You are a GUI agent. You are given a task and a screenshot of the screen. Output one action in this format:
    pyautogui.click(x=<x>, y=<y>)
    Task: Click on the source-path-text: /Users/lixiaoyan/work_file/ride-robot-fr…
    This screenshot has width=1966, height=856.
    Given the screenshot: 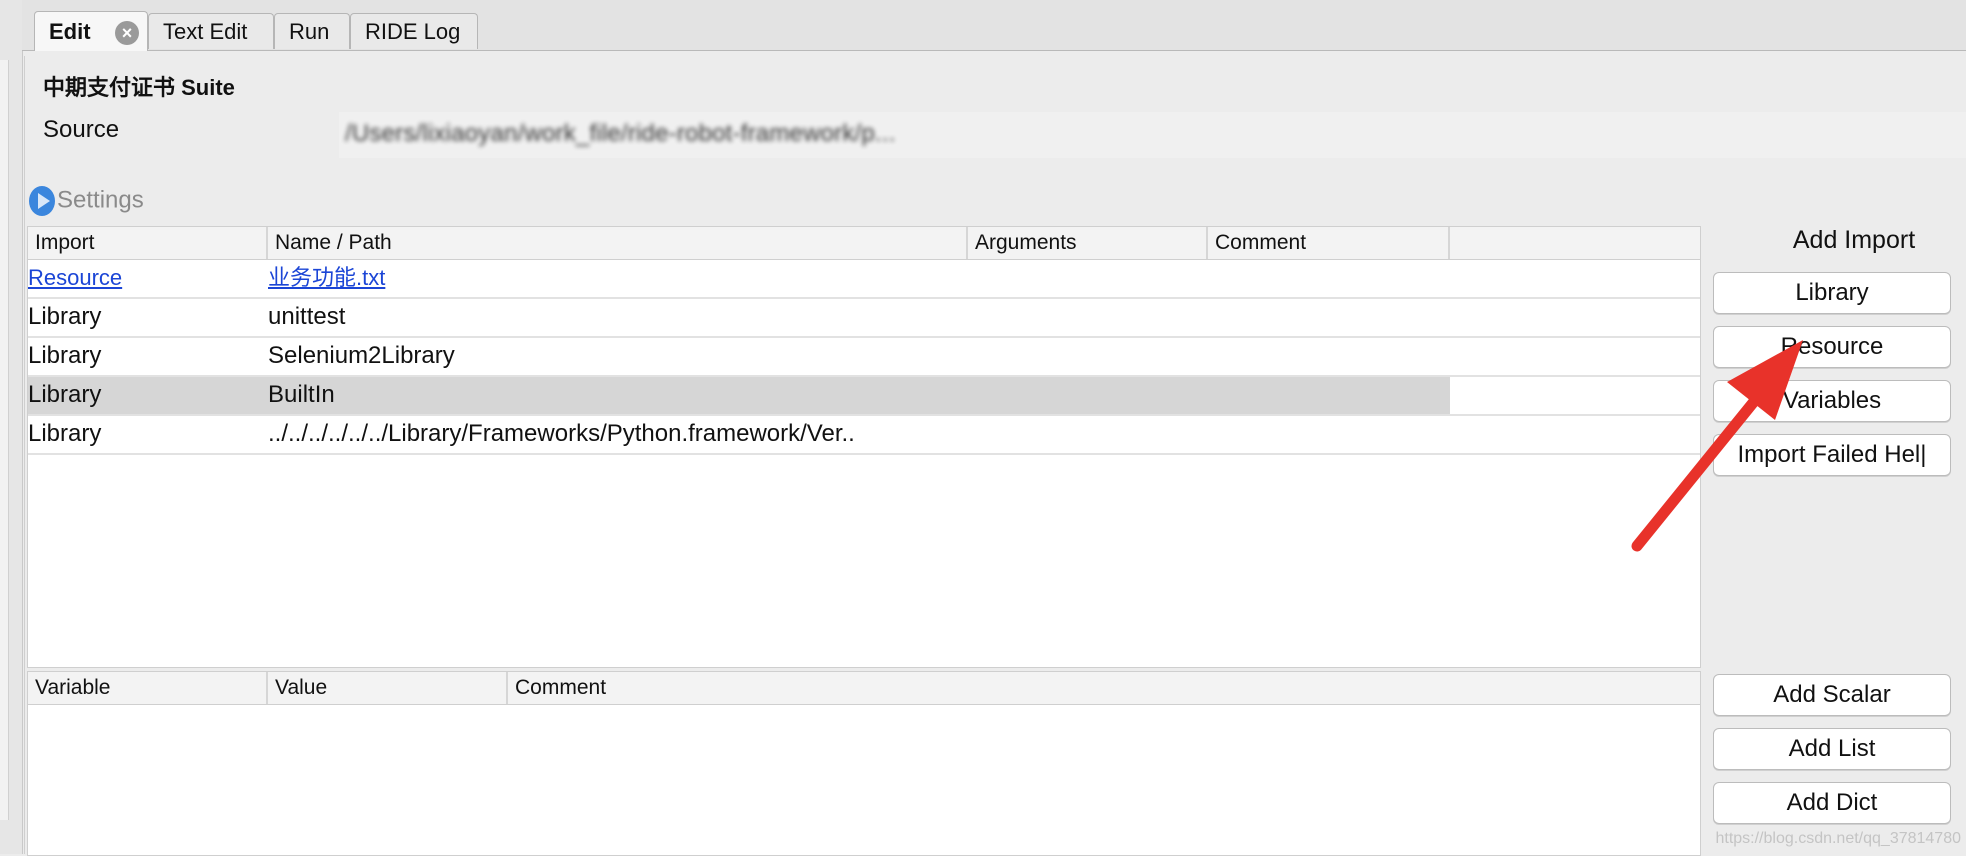 What is the action you would take?
    pyautogui.click(x=620, y=133)
    